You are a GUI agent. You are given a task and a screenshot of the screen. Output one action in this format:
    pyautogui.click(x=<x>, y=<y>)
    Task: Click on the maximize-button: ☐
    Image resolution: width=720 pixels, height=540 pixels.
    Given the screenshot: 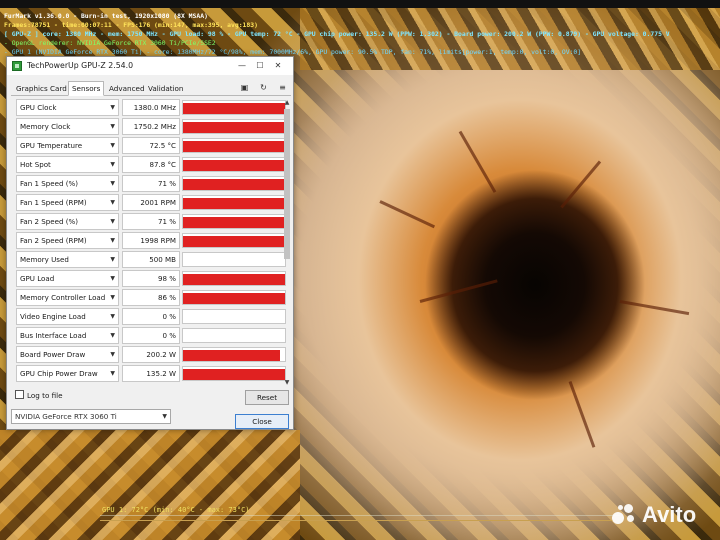 What is the action you would take?
    pyautogui.click(x=260, y=65)
    